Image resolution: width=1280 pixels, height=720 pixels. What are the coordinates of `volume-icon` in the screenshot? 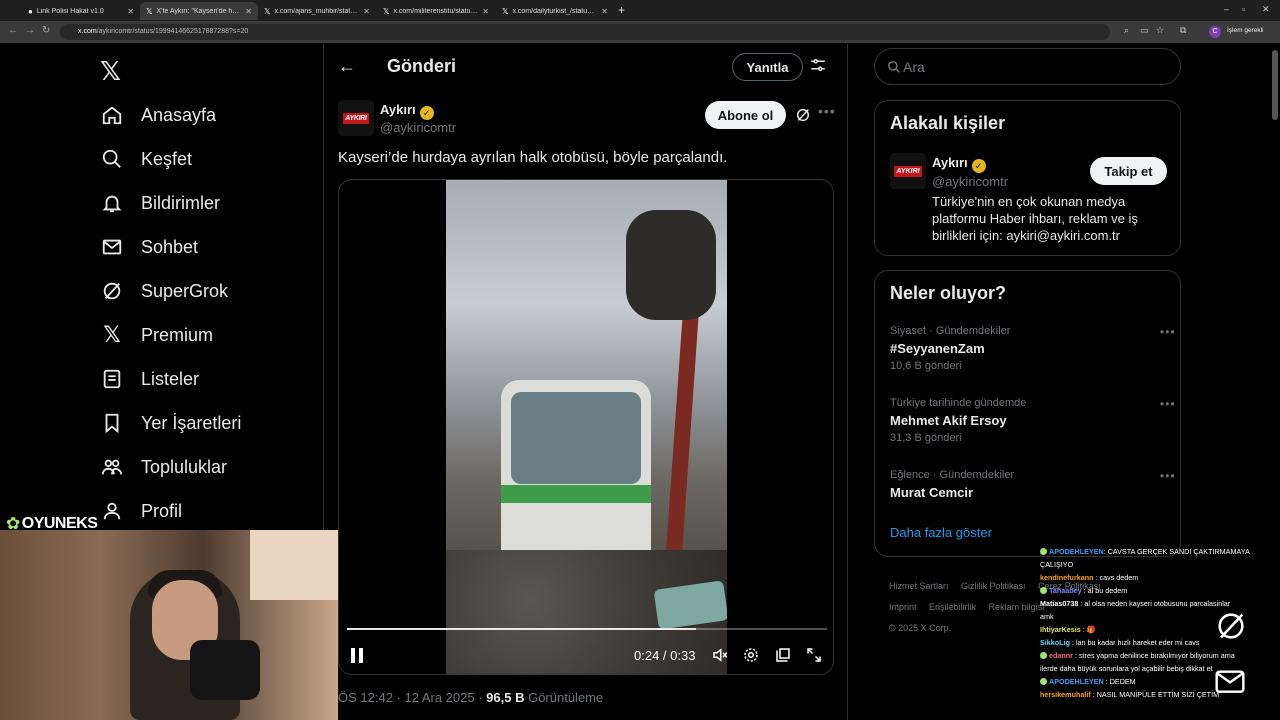 It's located at (721, 656).